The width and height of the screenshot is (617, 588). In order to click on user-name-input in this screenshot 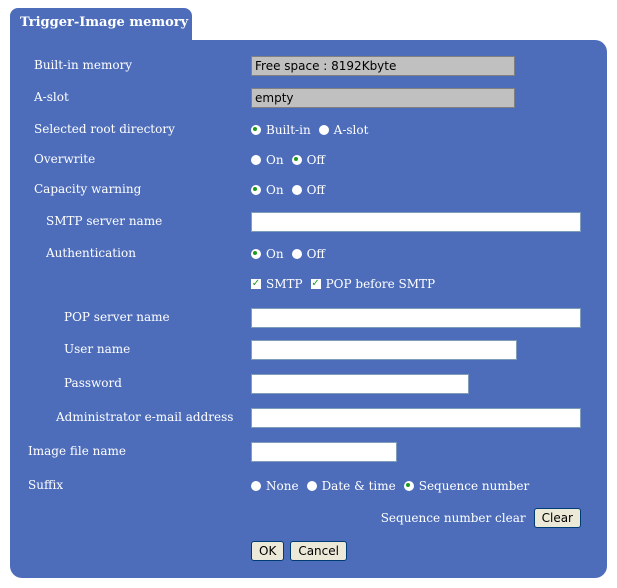, I will do `click(384, 350)`.